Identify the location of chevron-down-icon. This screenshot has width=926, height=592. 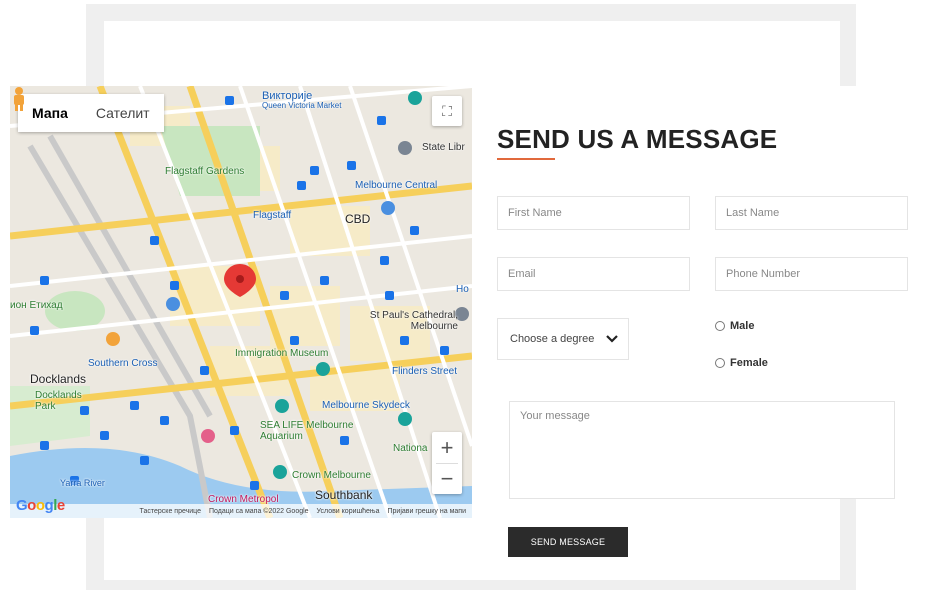
(612, 339).